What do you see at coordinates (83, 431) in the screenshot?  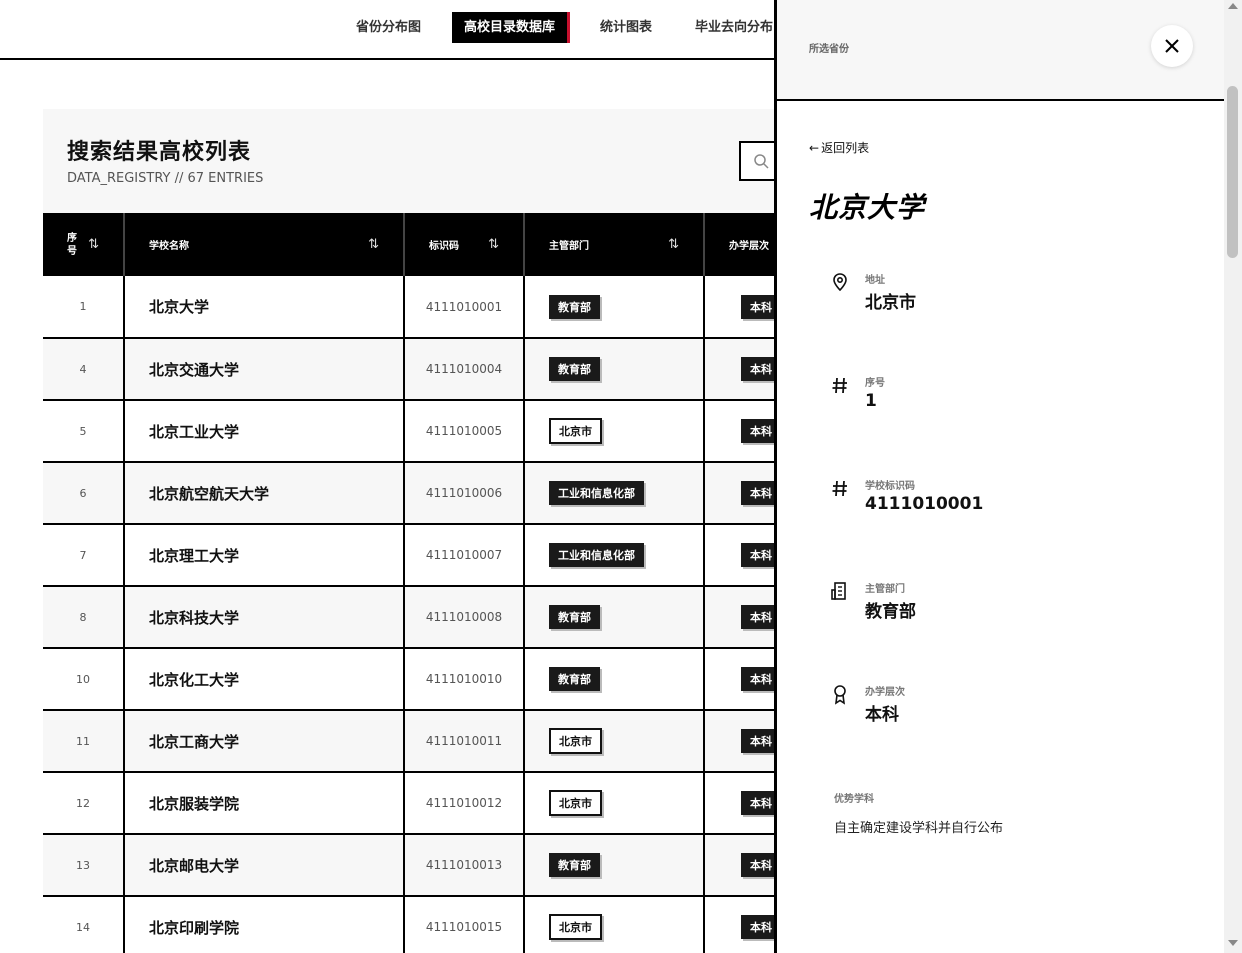 I see `seq-value: 5` at bounding box center [83, 431].